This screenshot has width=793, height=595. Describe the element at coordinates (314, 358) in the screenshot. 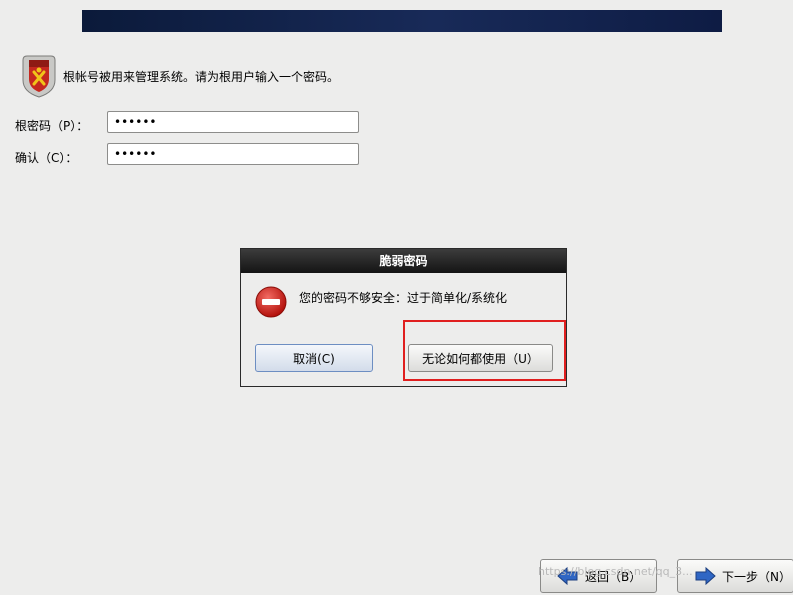

I see `cancel-button: 取消(C)` at that location.